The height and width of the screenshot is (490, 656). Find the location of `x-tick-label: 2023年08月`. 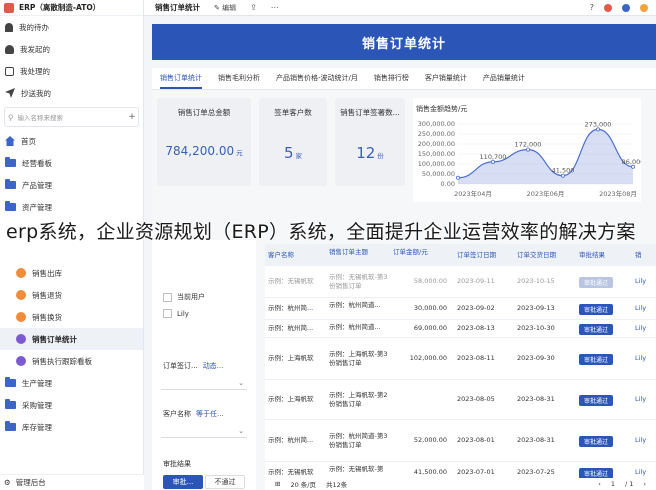

x-tick-label: 2023年08月 is located at coordinates (618, 193).